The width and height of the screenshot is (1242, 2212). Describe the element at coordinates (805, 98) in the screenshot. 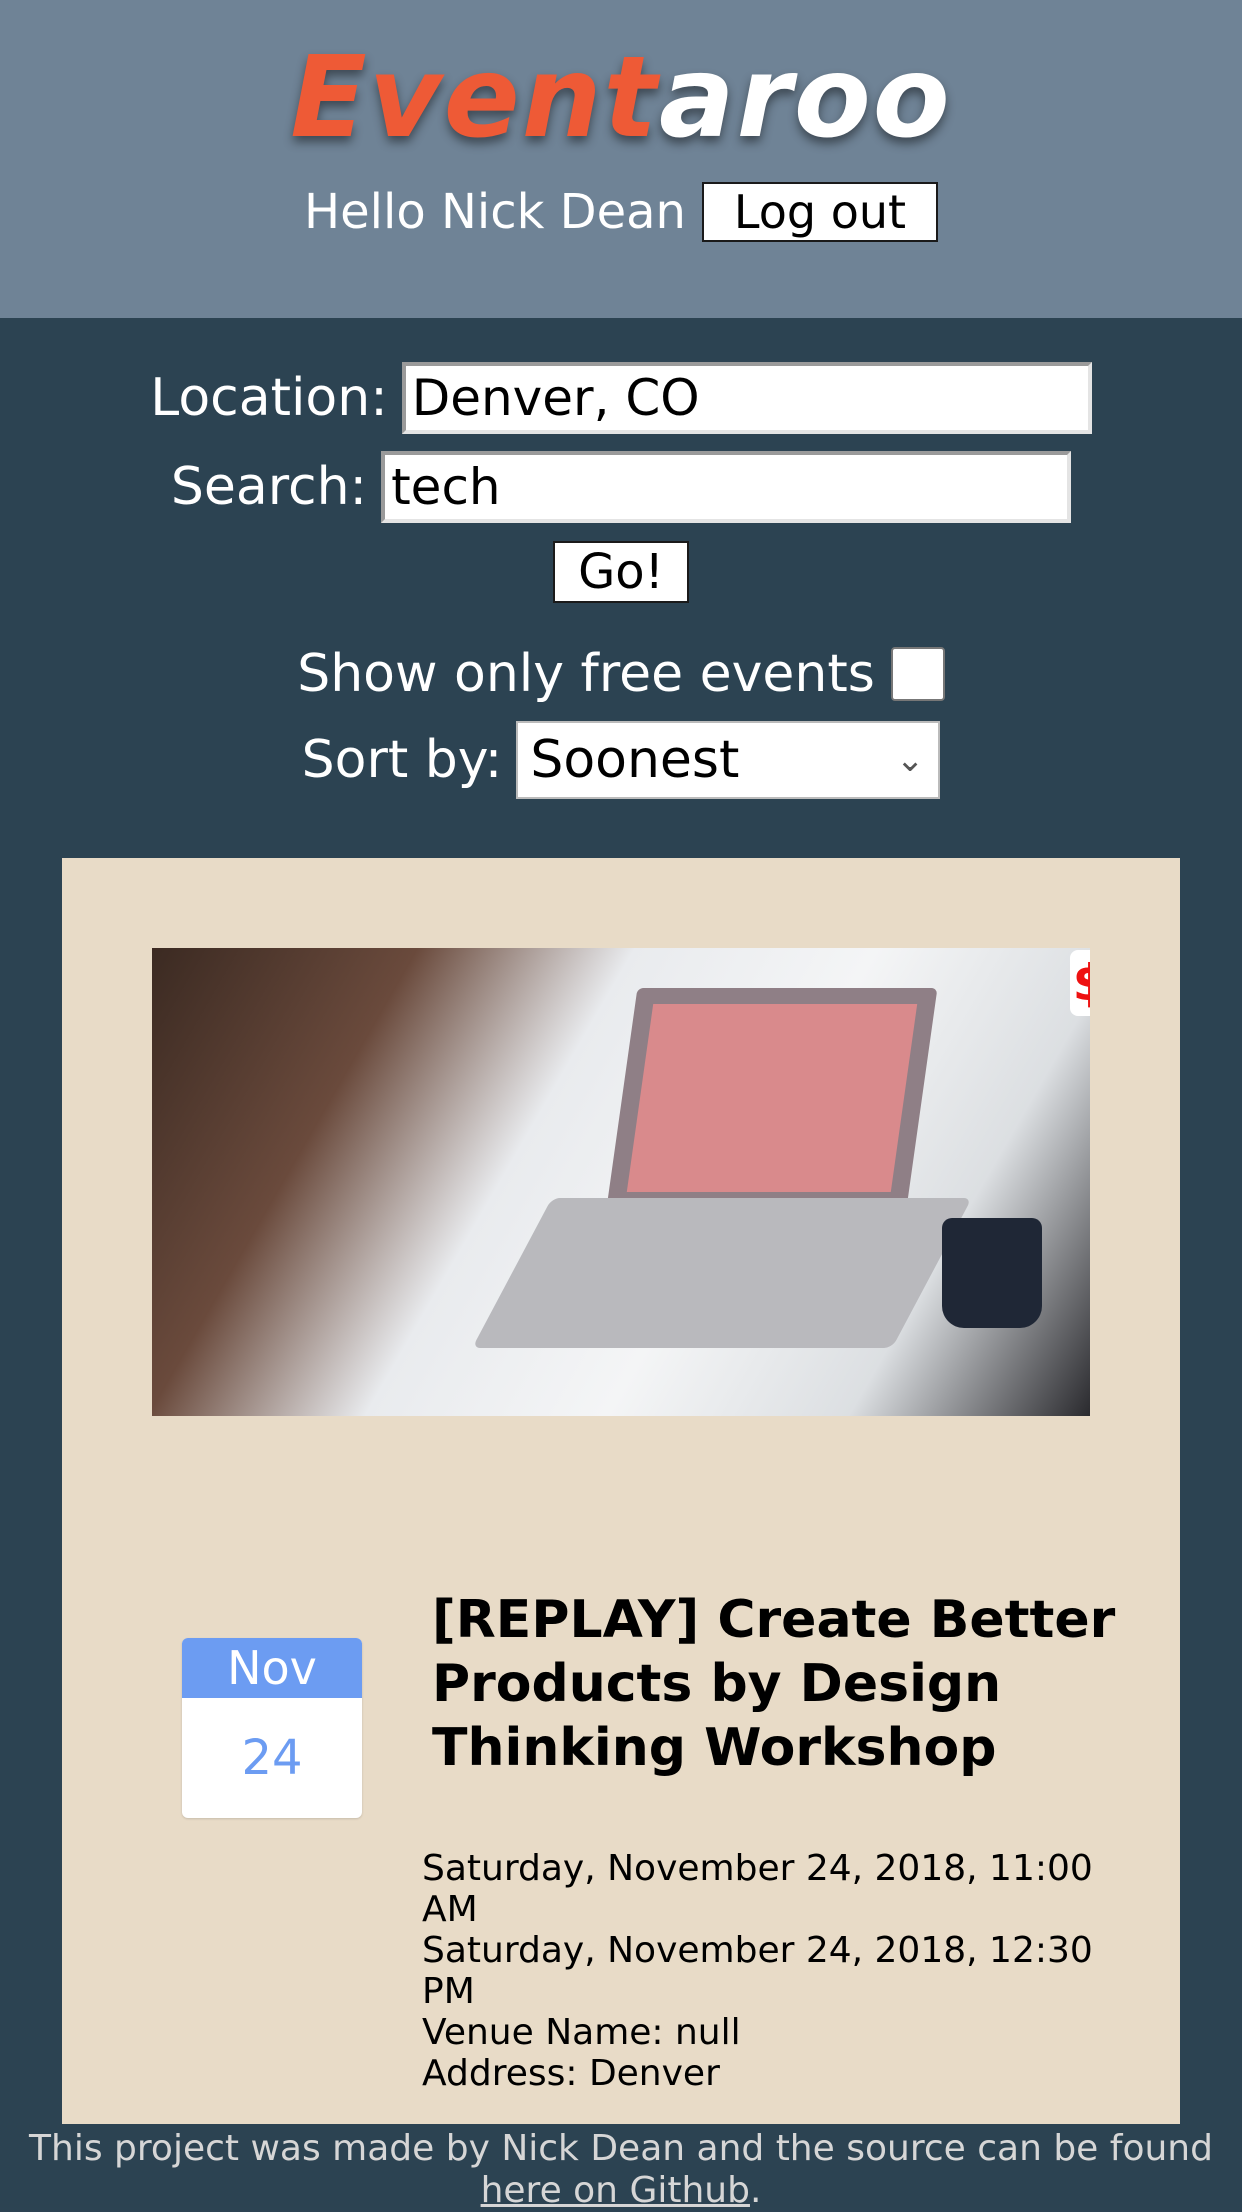

I see `logo-part-aroo: aroo` at that location.